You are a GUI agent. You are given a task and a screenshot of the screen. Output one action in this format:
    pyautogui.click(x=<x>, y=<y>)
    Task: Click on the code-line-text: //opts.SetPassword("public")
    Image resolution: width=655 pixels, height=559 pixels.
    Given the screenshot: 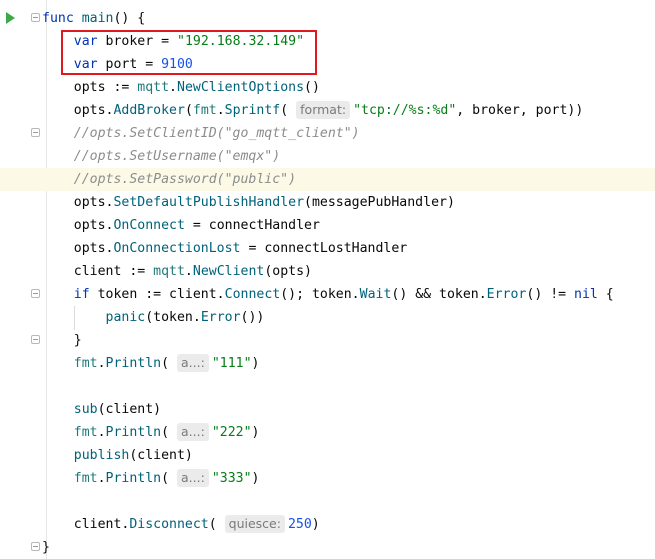 What is the action you would take?
    pyautogui.click(x=169, y=179)
    